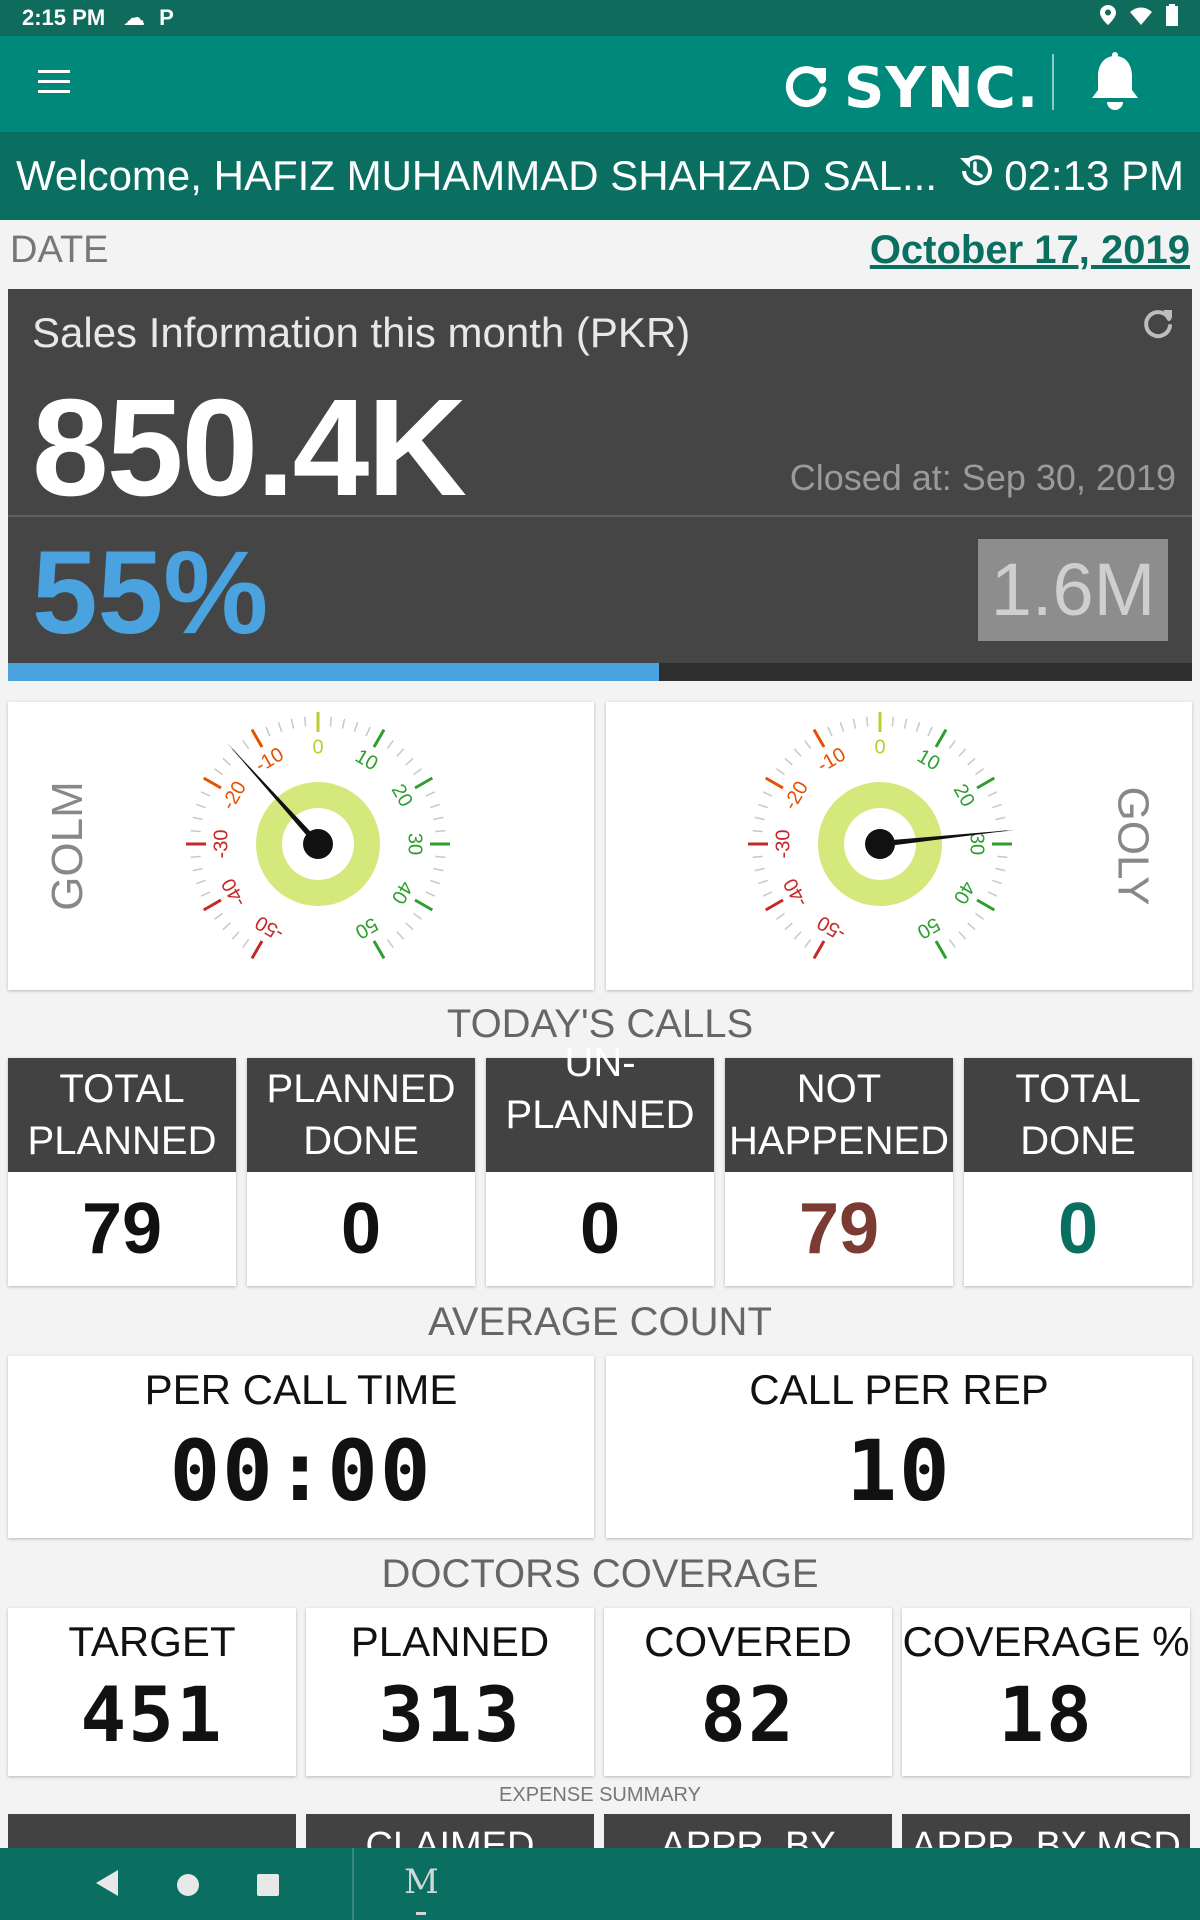 The width and height of the screenshot is (1200, 1920). I want to click on recent-apps-icon, so click(268, 1885).